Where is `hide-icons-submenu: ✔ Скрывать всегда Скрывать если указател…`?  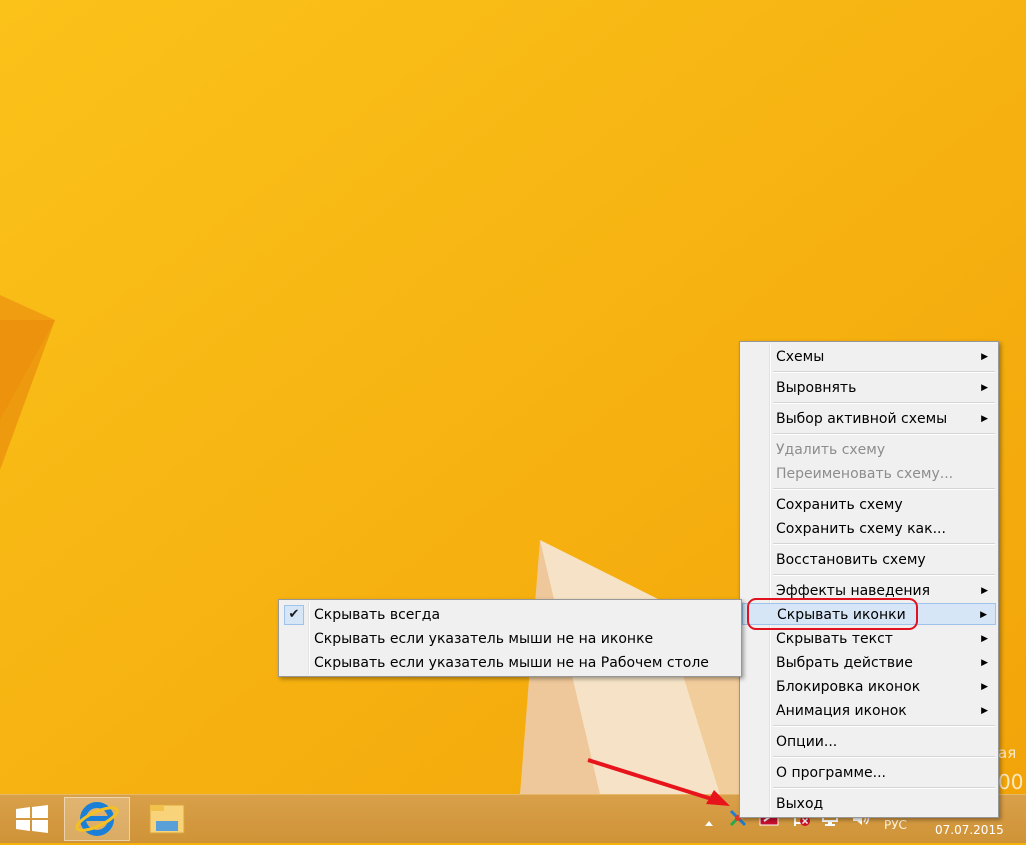
hide-icons-submenu: ✔ Скрывать всегда Скрывать если указател… is located at coordinates (510, 638).